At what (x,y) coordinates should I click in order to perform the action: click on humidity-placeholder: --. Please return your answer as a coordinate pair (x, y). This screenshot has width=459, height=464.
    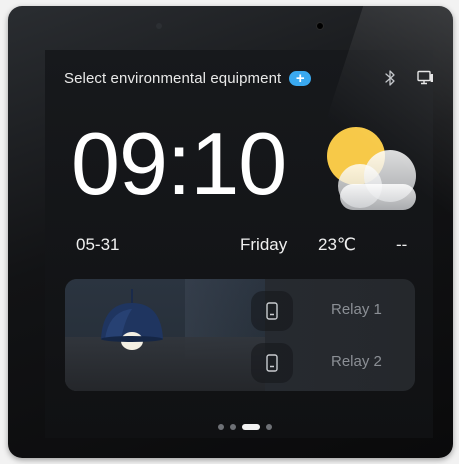
    Looking at the image, I should click on (402, 244).